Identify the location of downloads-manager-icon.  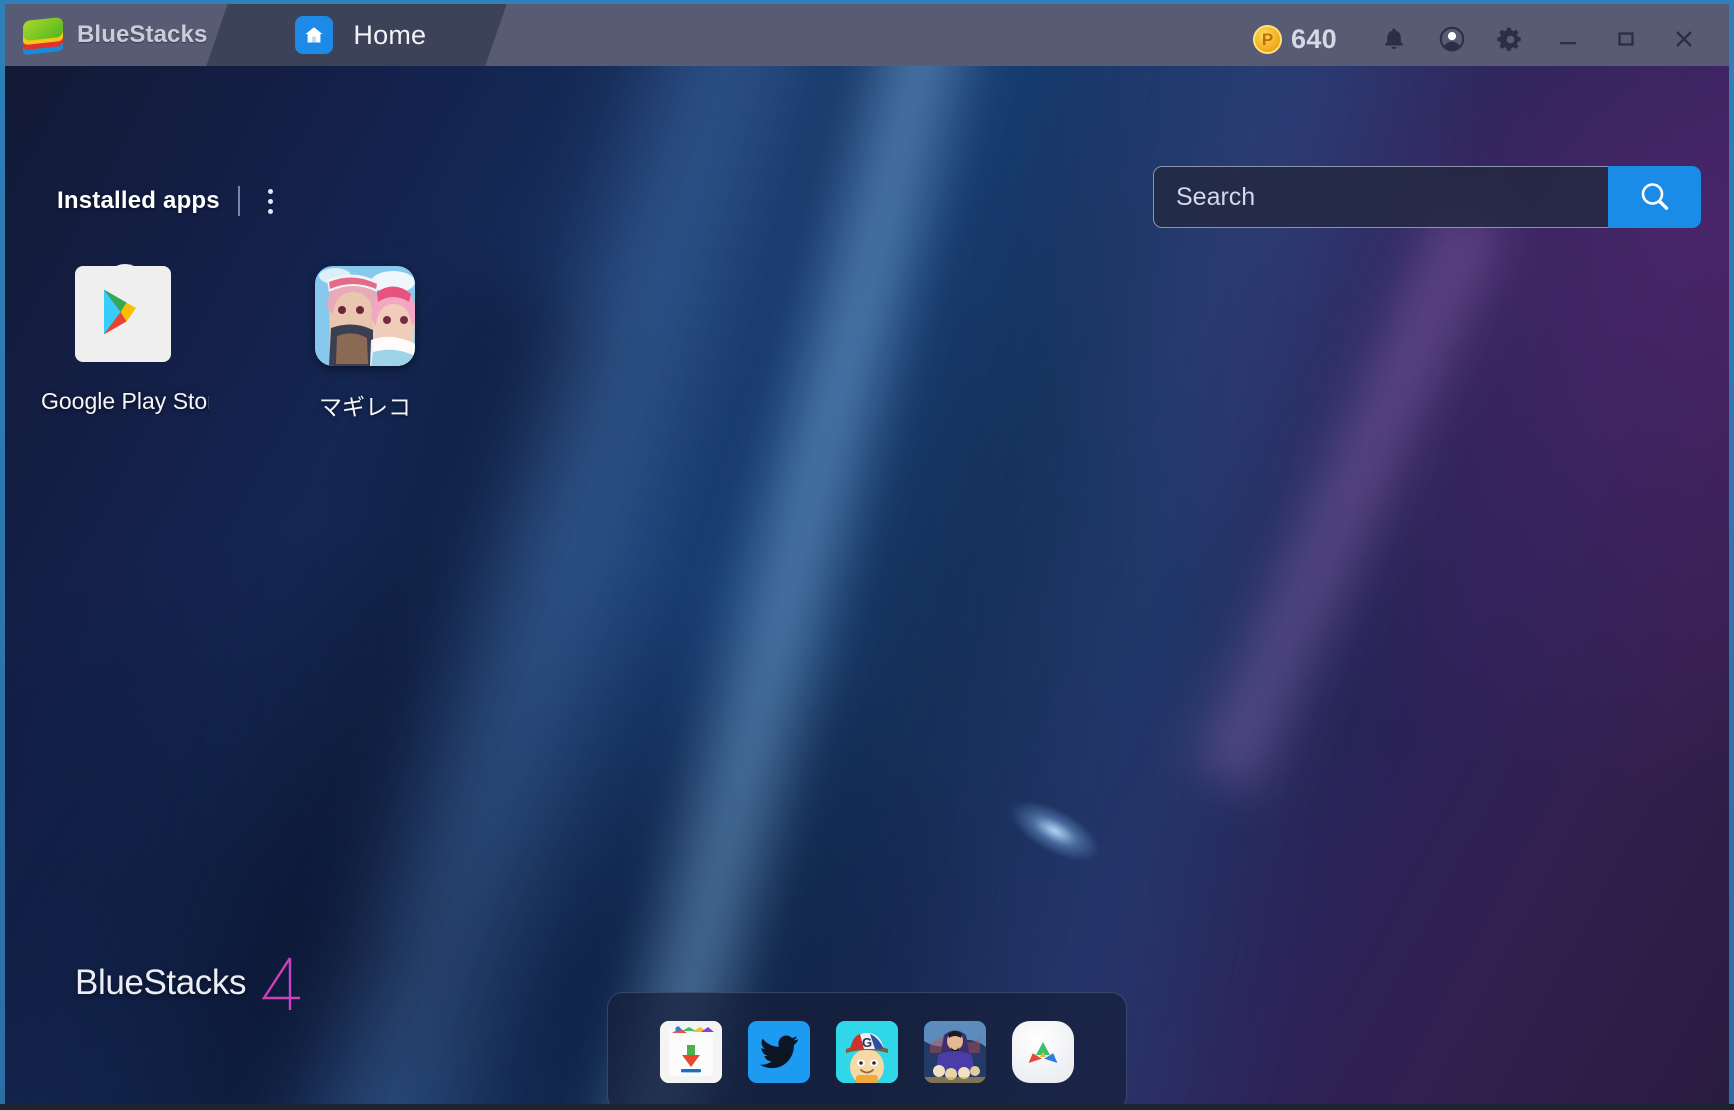
(691, 1052).